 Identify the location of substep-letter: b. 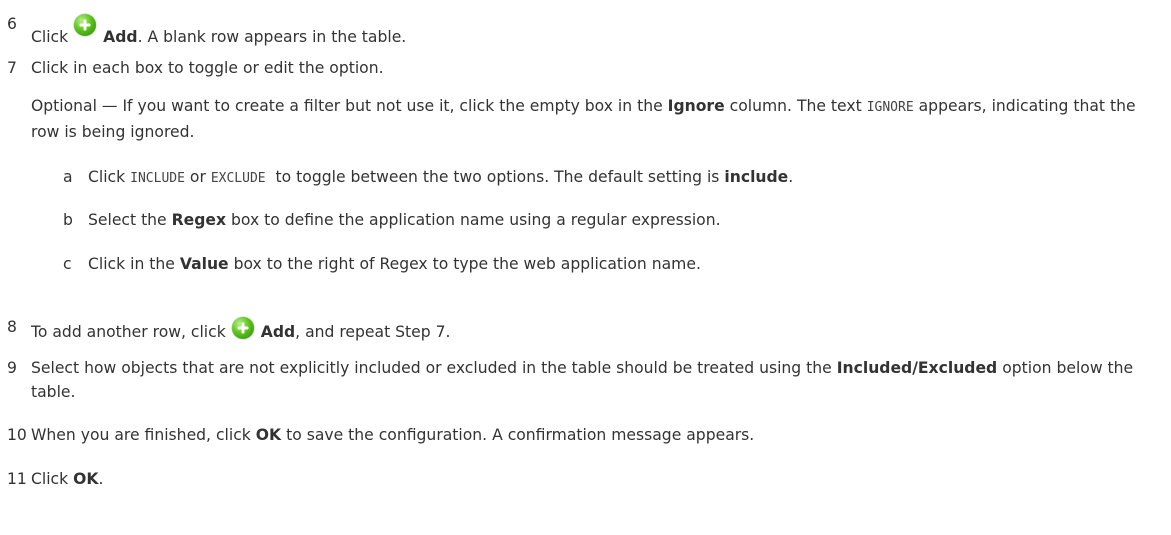
(68, 220).